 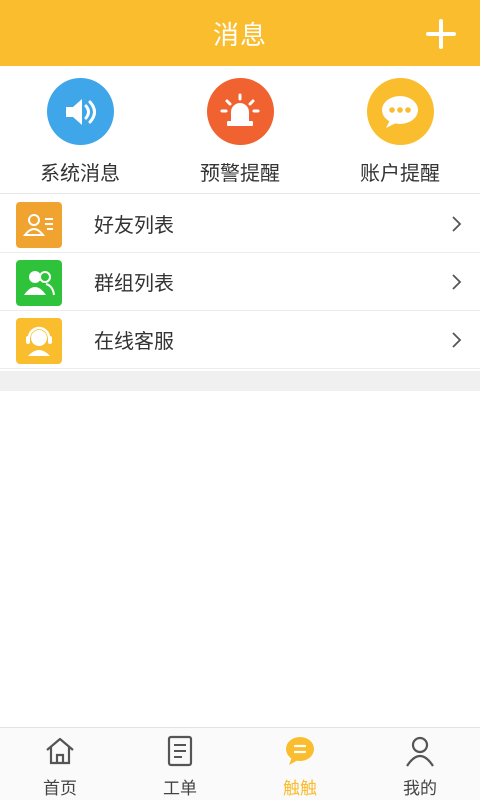 I want to click on tab-label: 我的, so click(x=420, y=789).